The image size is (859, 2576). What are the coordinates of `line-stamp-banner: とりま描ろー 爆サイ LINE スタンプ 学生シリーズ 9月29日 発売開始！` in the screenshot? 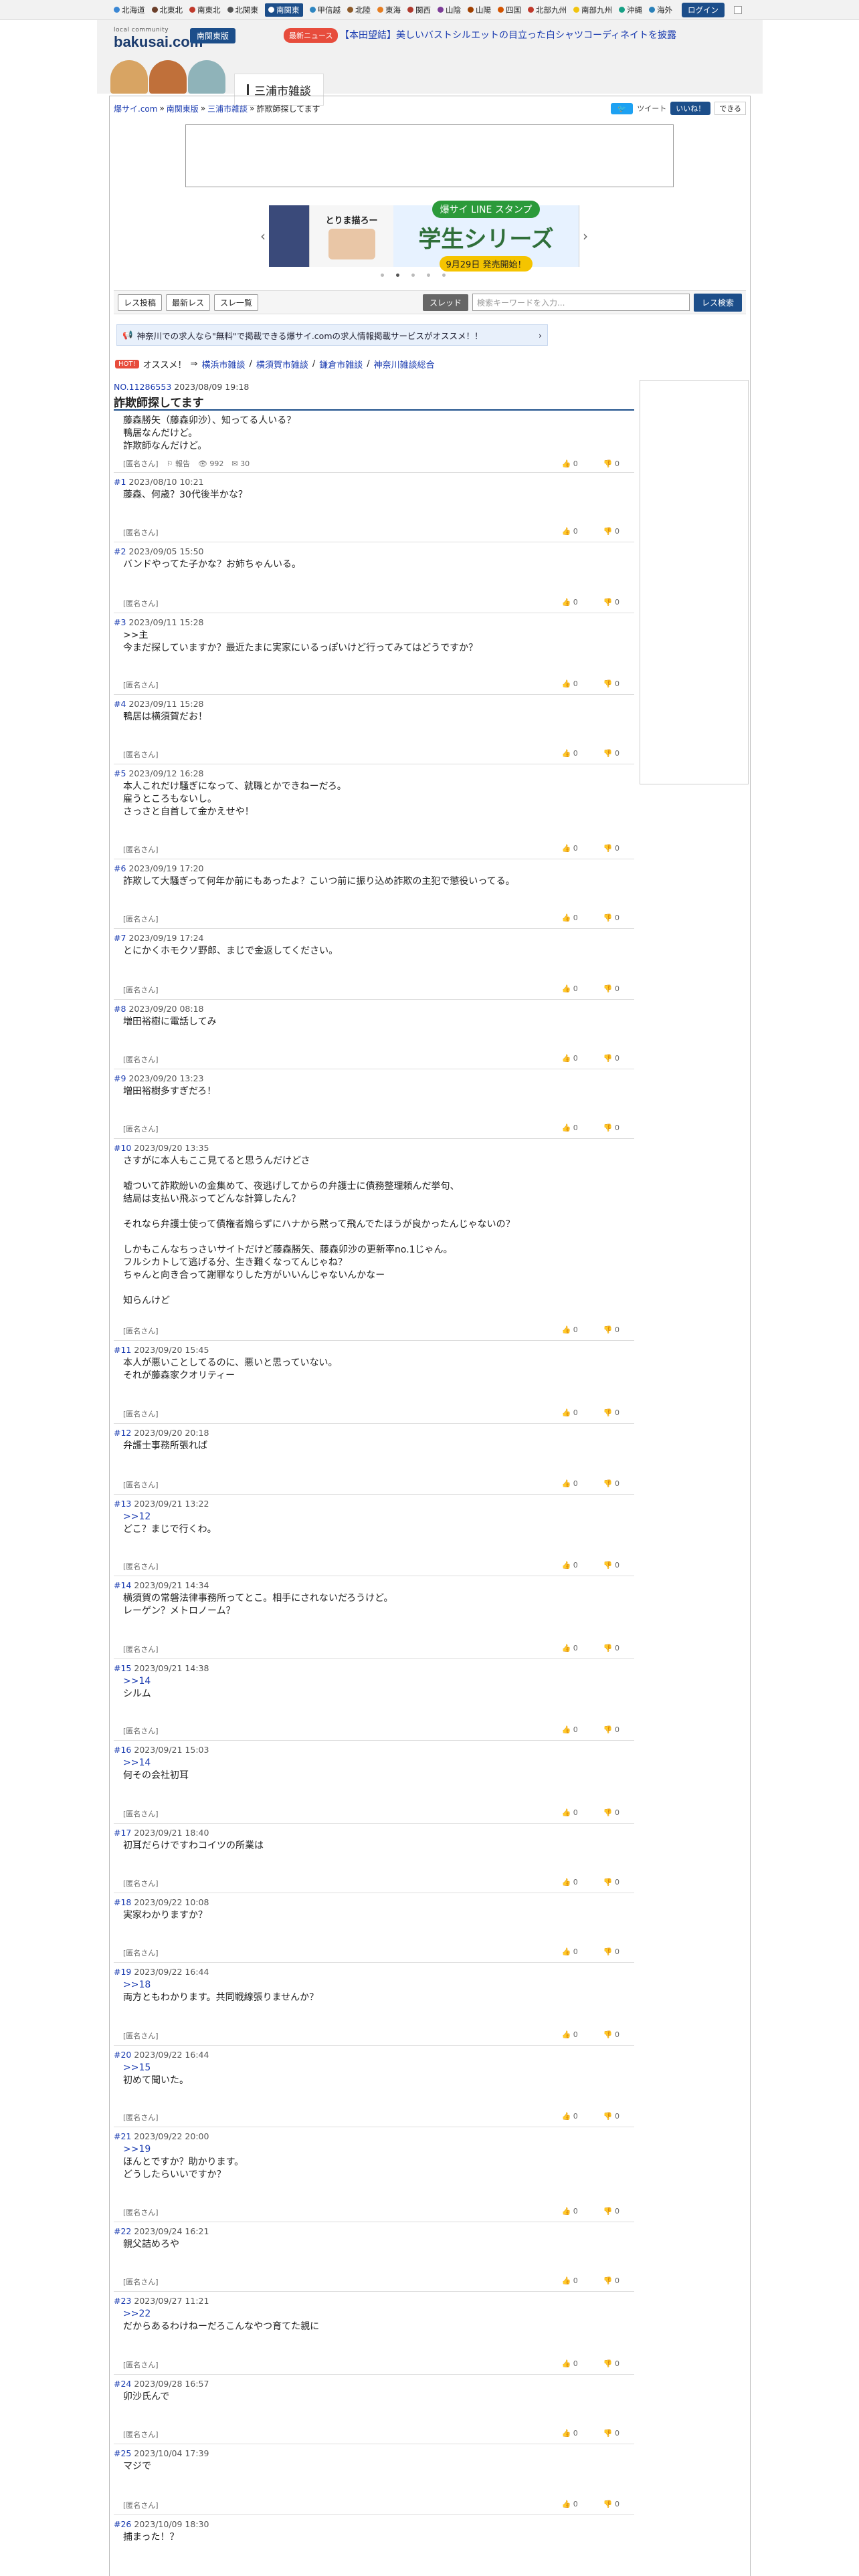 It's located at (444, 236).